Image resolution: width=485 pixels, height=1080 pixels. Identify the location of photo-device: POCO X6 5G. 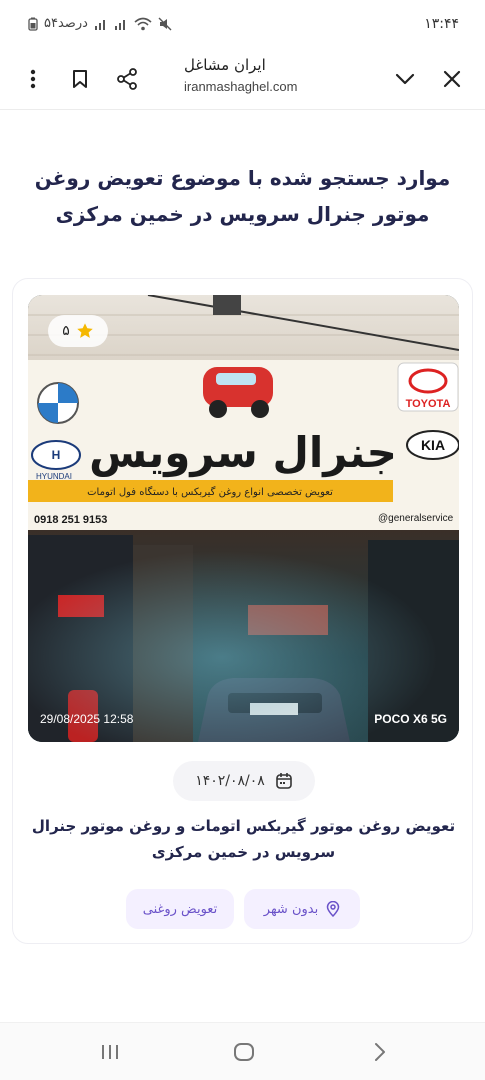
(410, 719).